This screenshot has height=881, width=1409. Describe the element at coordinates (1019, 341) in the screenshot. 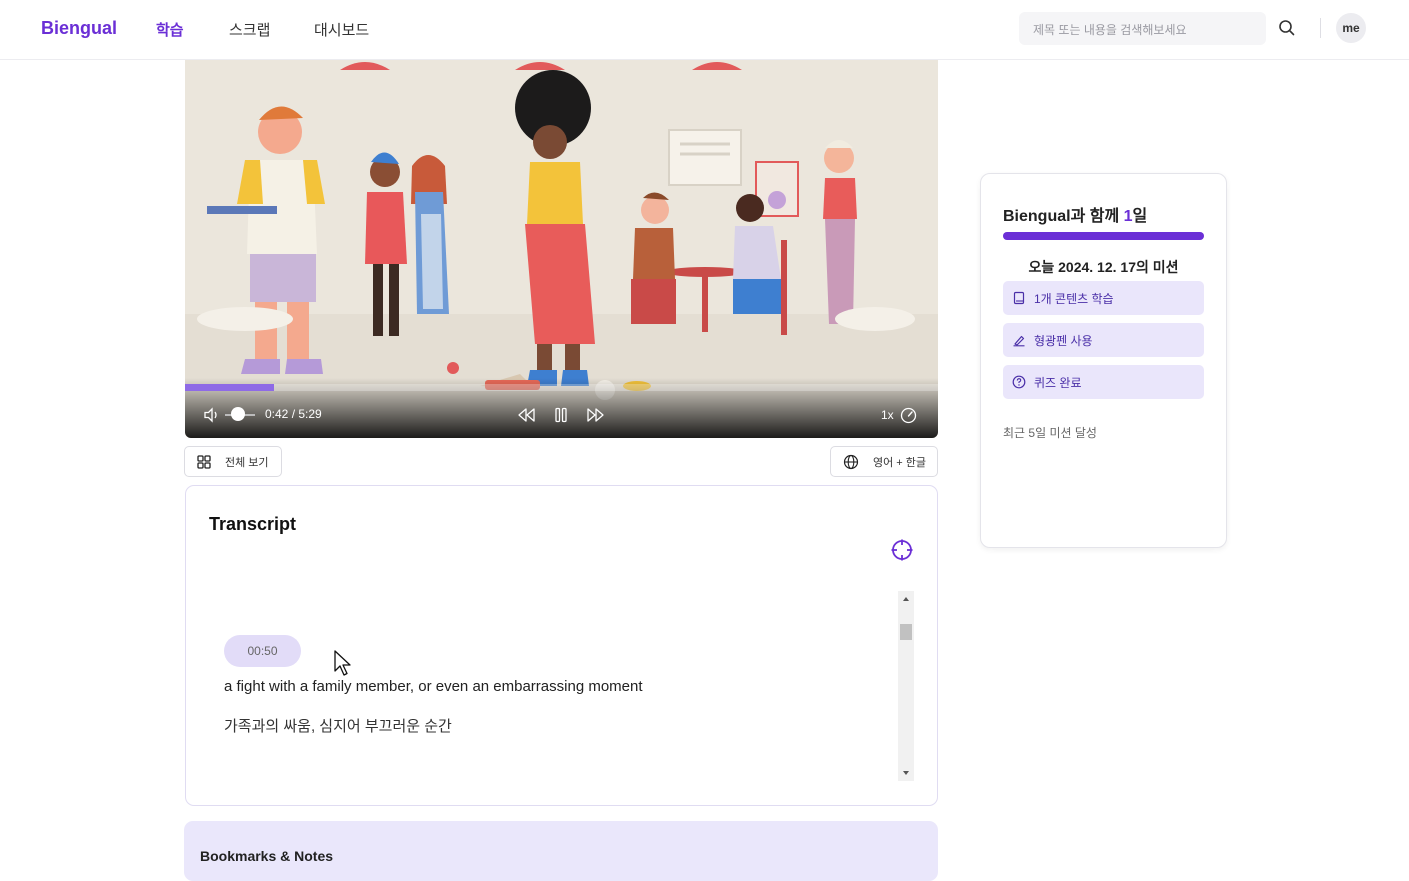

I see `highlighter-icon` at that location.